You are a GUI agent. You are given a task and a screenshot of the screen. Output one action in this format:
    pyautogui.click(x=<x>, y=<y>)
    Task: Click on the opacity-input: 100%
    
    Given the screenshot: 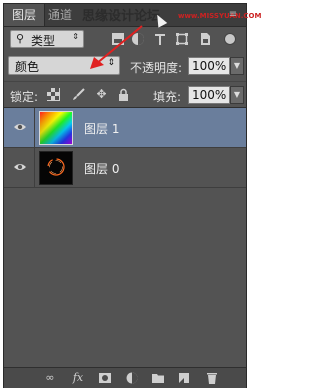 What is the action you would take?
    pyautogui.click(x=209, y=66)
    